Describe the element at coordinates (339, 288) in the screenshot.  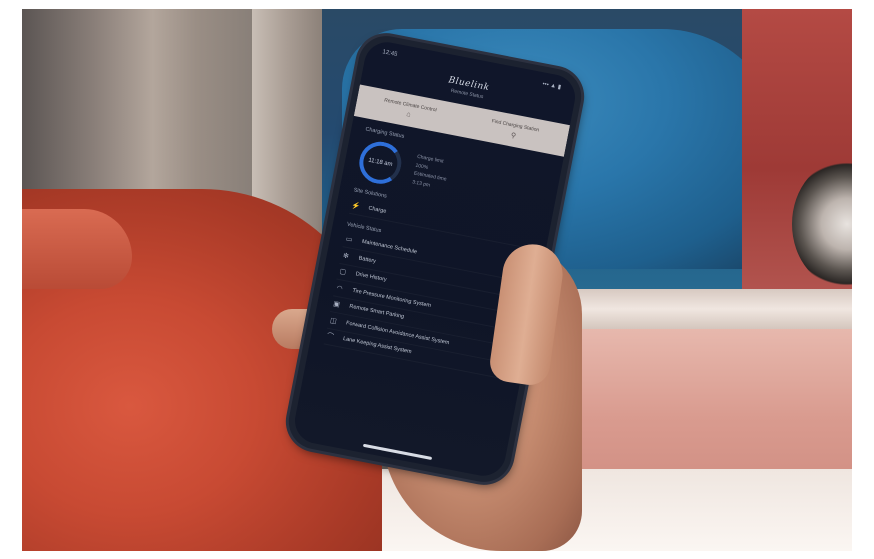
I see `tire-icon: ◠` at that location.